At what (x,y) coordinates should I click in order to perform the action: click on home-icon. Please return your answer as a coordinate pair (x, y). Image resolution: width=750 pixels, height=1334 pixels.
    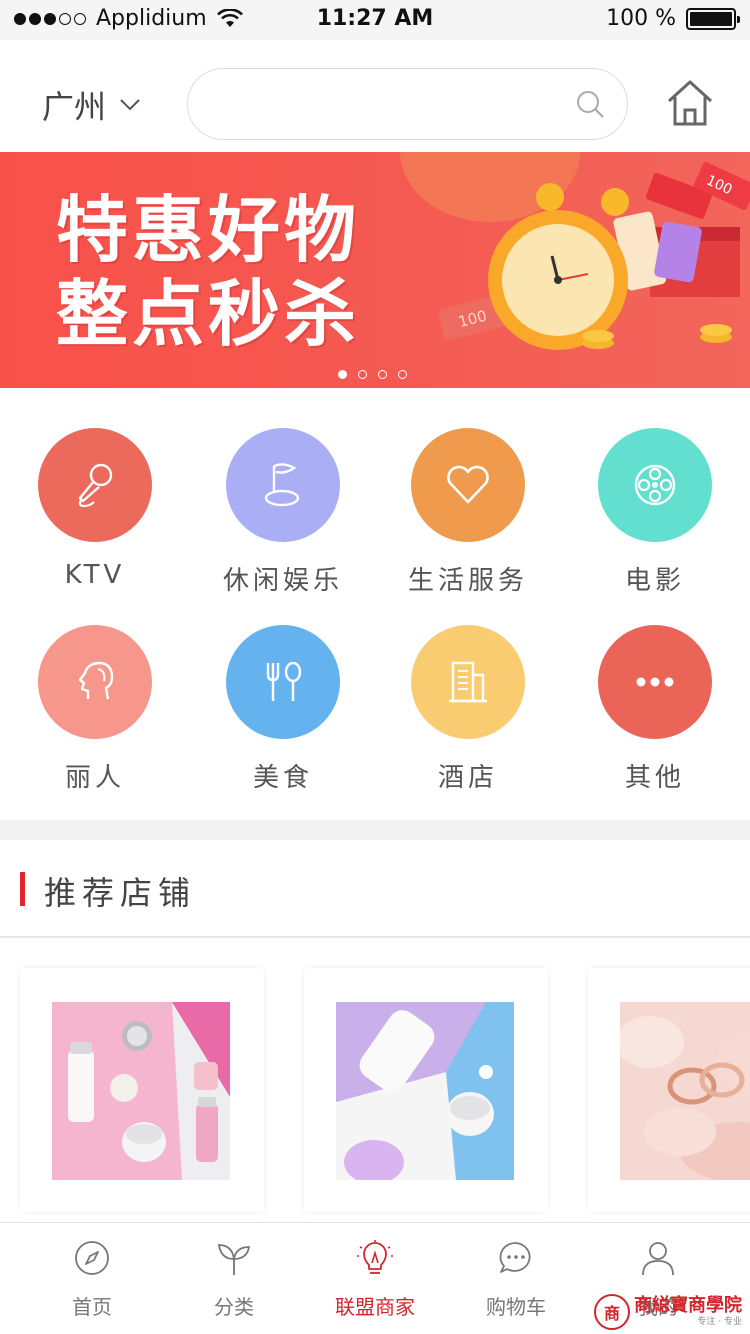
    Looking at the image, I should click on (690, 103).